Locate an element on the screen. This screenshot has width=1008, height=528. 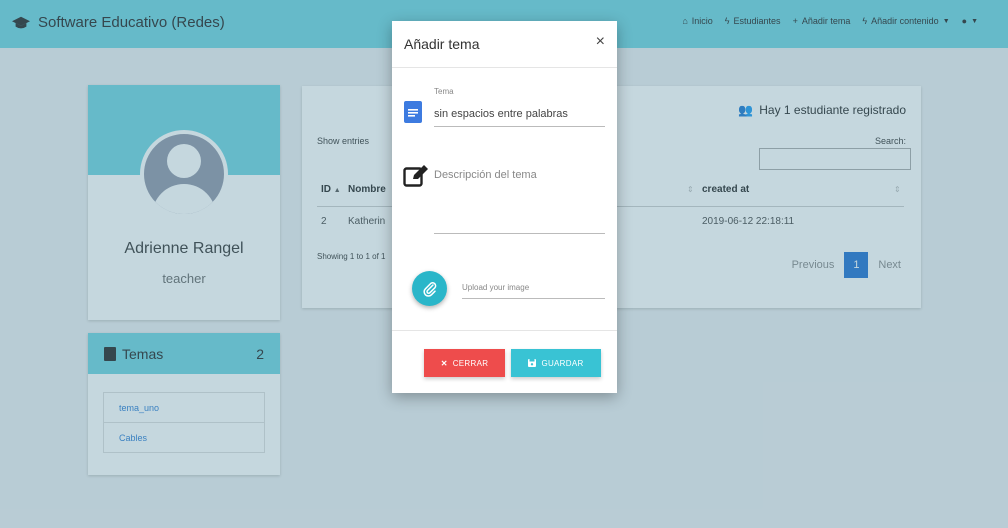
cerrar-button: ✕ CERRAR is located at coordinates (464, 363).